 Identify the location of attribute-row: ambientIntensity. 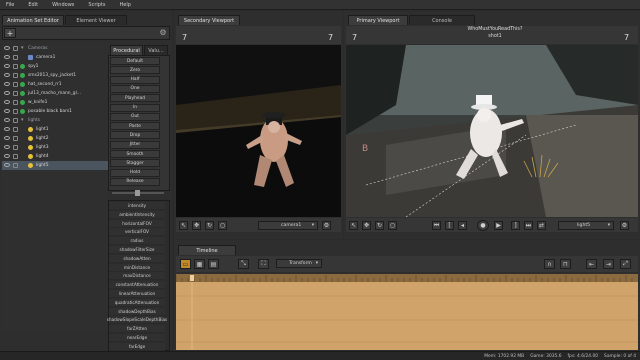
(137, 214).